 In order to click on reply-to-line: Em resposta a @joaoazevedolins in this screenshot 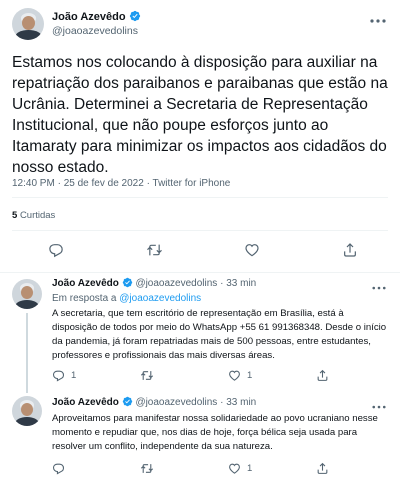, I will do `click(126, 298)`.